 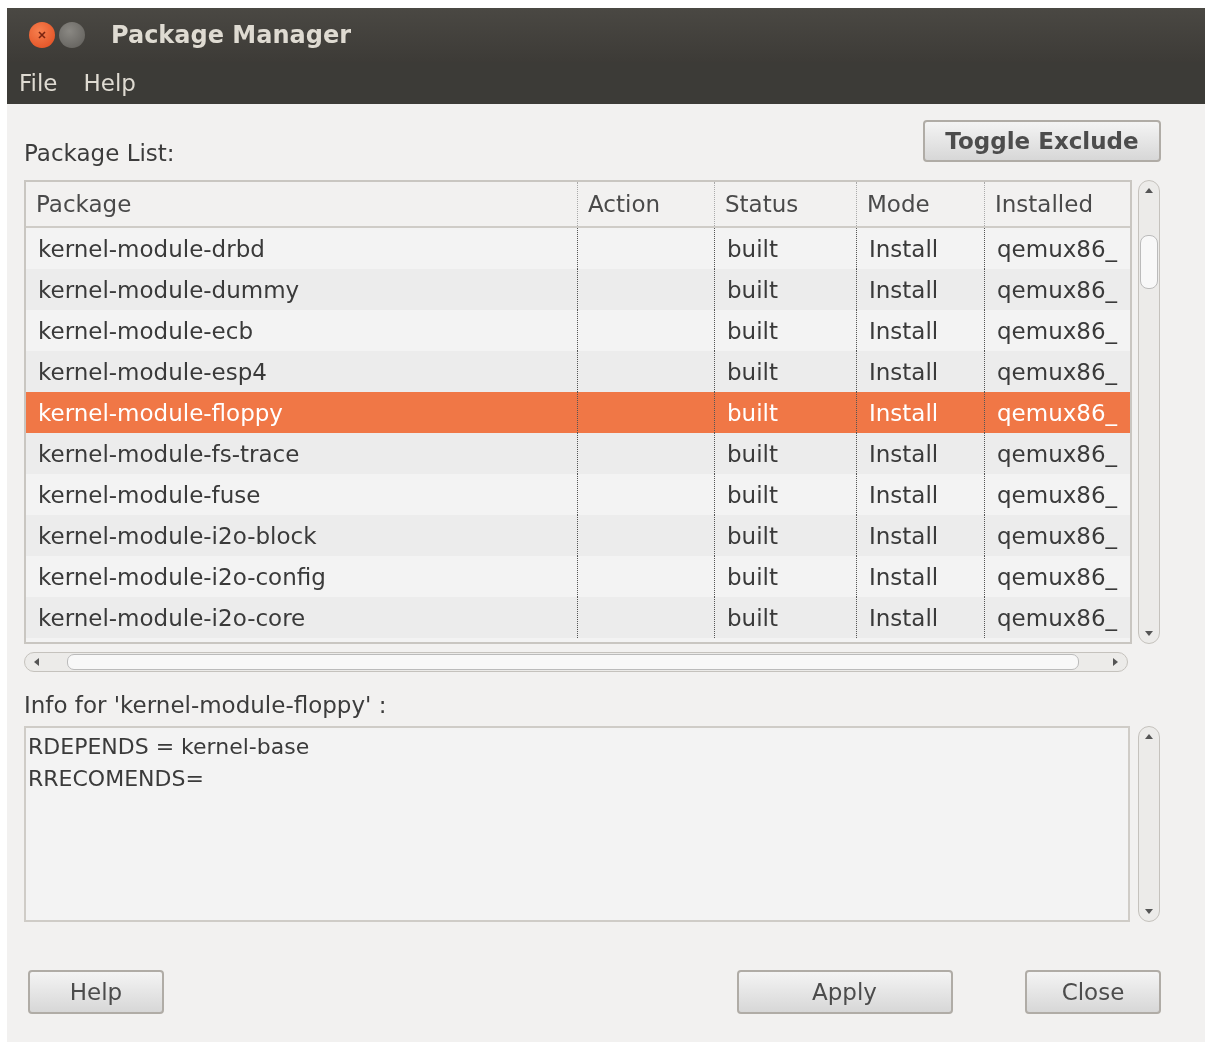 What do you see at coordinates (921, 204) in the screenshot?
I see `column-header: Mode` at bounding box center [921, 204].